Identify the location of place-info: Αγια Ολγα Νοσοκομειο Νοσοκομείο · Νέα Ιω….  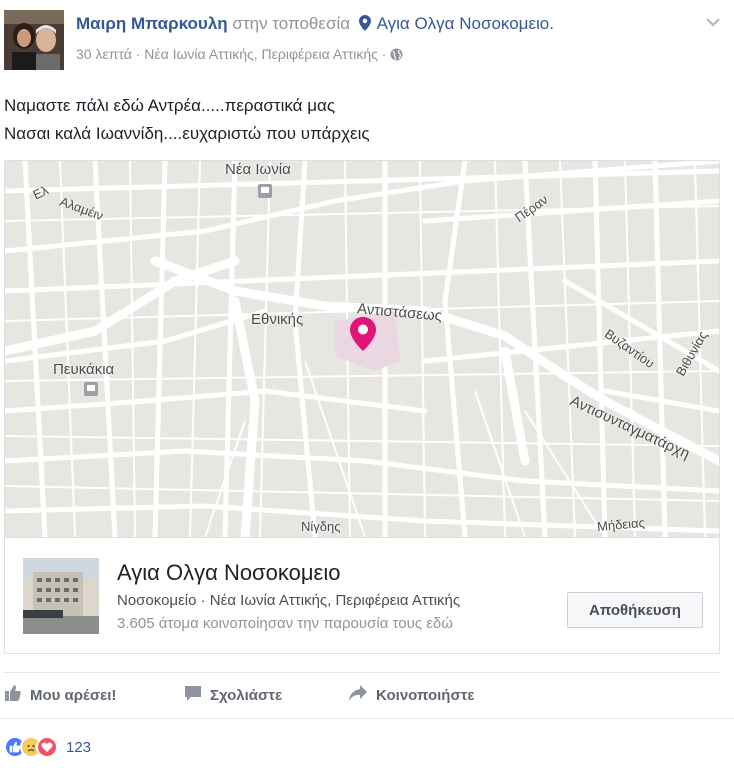
(362, 595).